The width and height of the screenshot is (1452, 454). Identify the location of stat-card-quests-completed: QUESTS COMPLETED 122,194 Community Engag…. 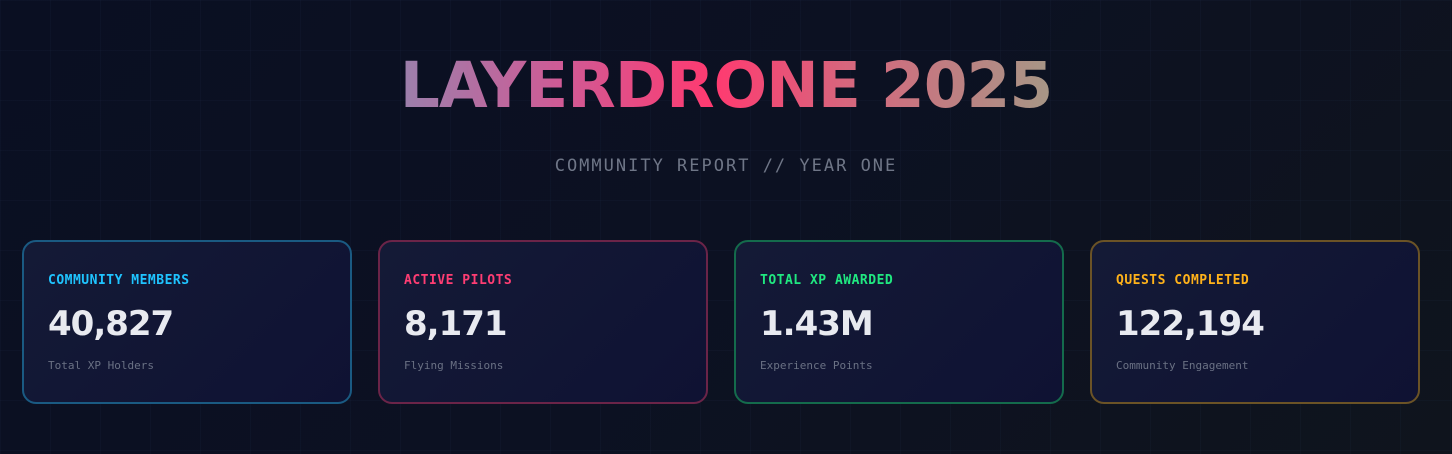
(1255, 322).